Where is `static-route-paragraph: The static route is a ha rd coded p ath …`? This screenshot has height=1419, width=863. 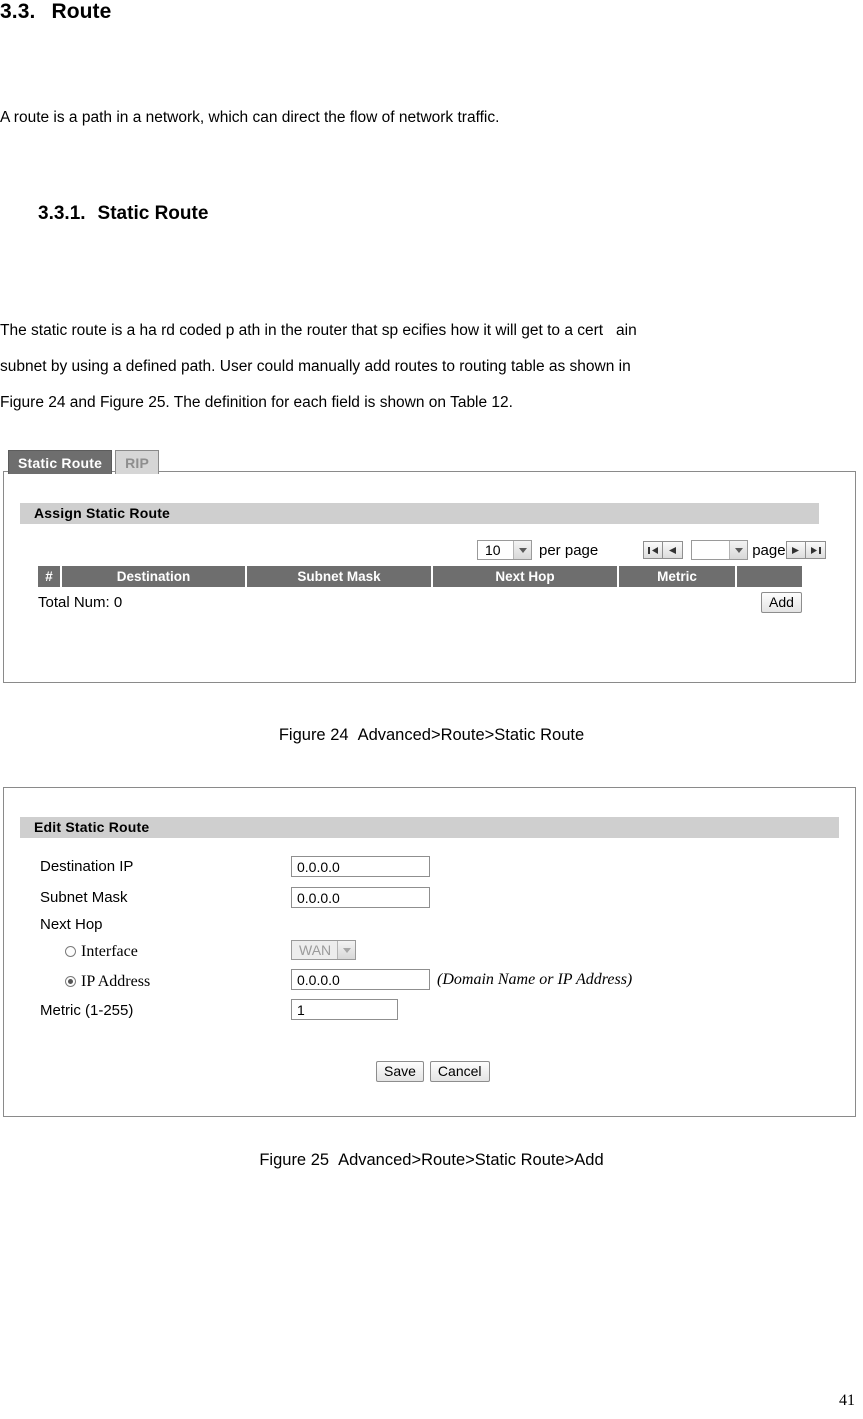
static-route-paragraph: The static route is a ha rd coded p ath … is located at coordinates (431, 367).